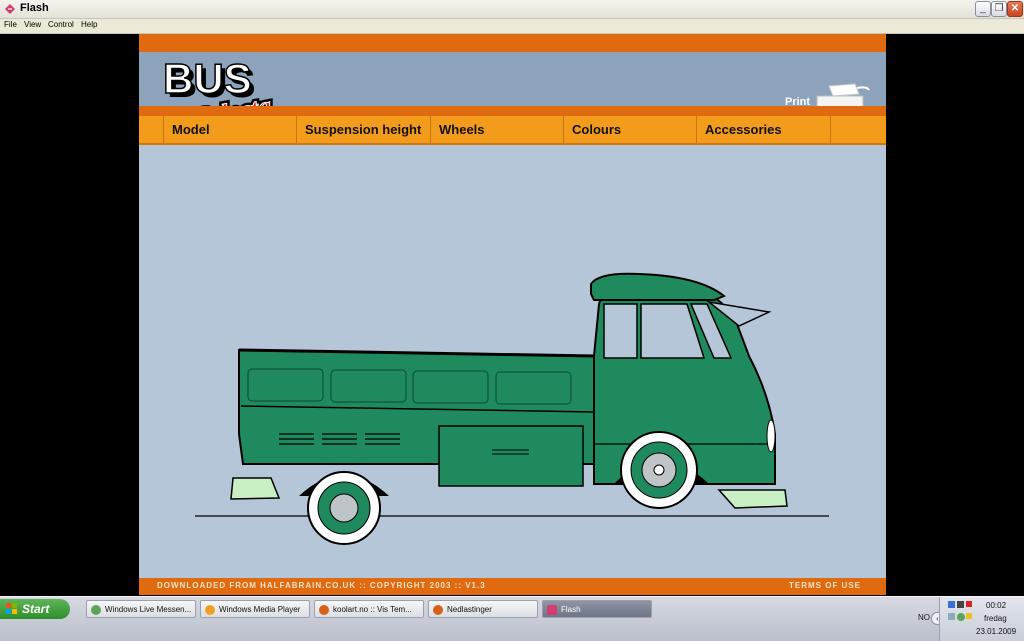 Image resolution: width=1024 pixels, height=641 pixels. I want to click on hub-center, so click(659, 470).